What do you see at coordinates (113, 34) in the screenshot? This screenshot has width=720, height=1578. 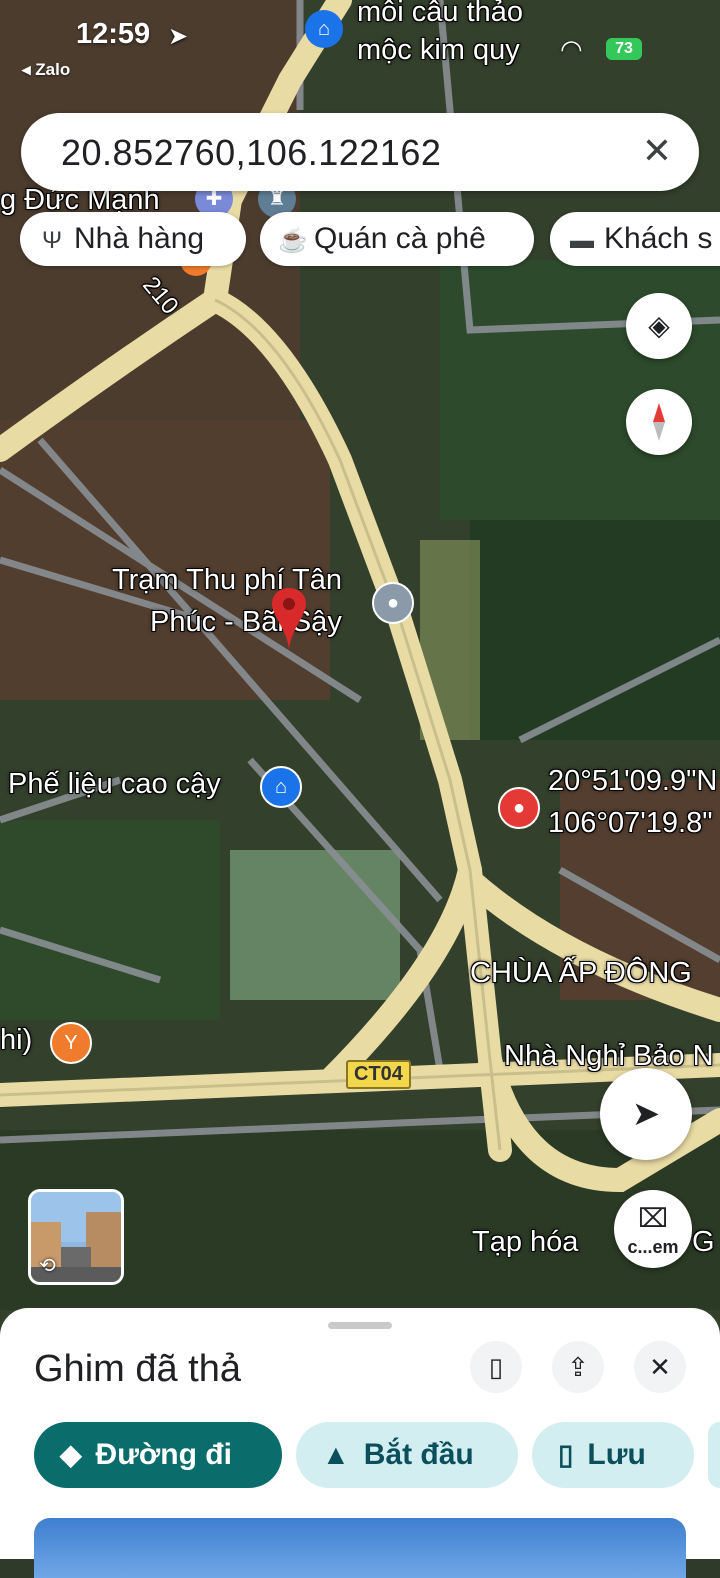 I see `status-time: 12:59` at bounding box center [113, 34].